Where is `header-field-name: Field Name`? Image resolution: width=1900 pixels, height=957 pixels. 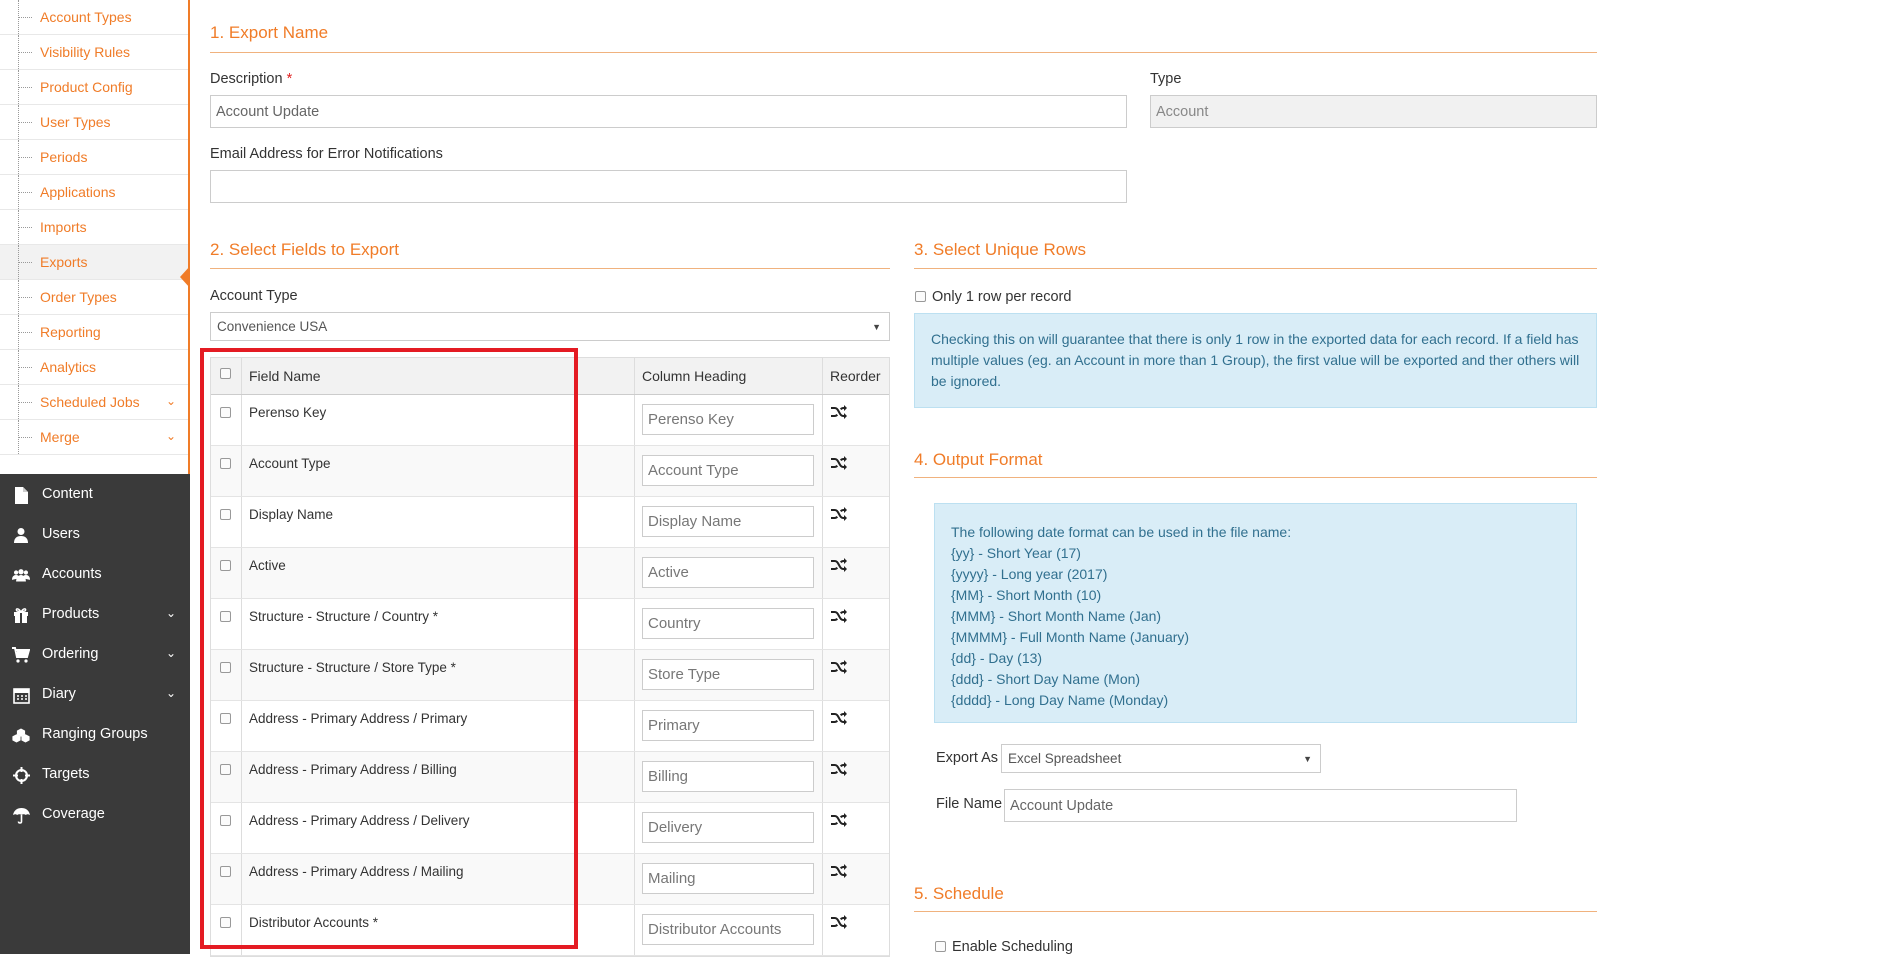
header-field-name: Field Name is located at coordinates (285, 376).